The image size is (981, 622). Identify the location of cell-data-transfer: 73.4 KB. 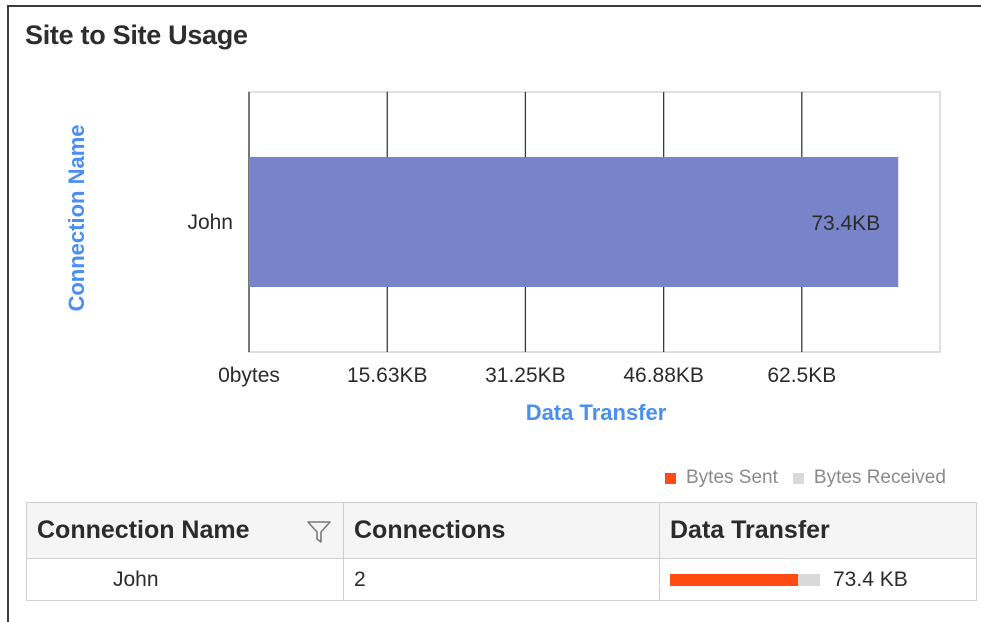
(818, 579).